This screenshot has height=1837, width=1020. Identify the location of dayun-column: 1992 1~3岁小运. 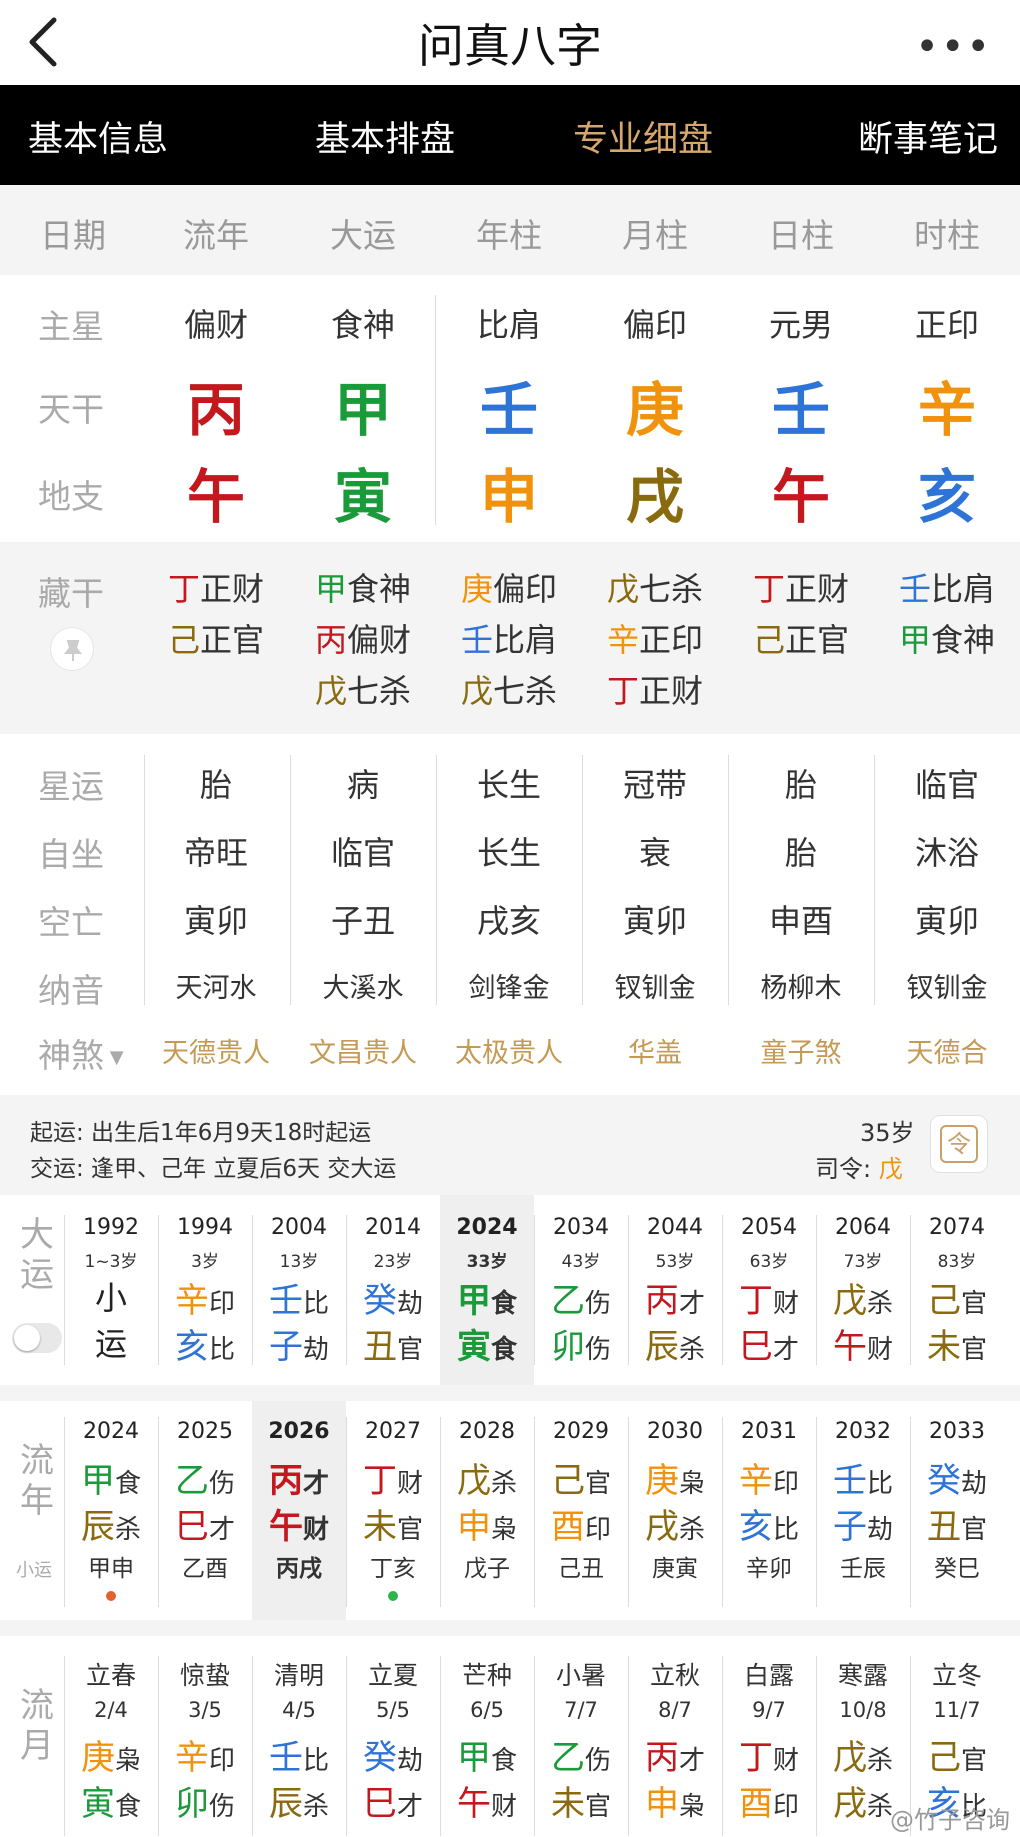
(111, 1290).